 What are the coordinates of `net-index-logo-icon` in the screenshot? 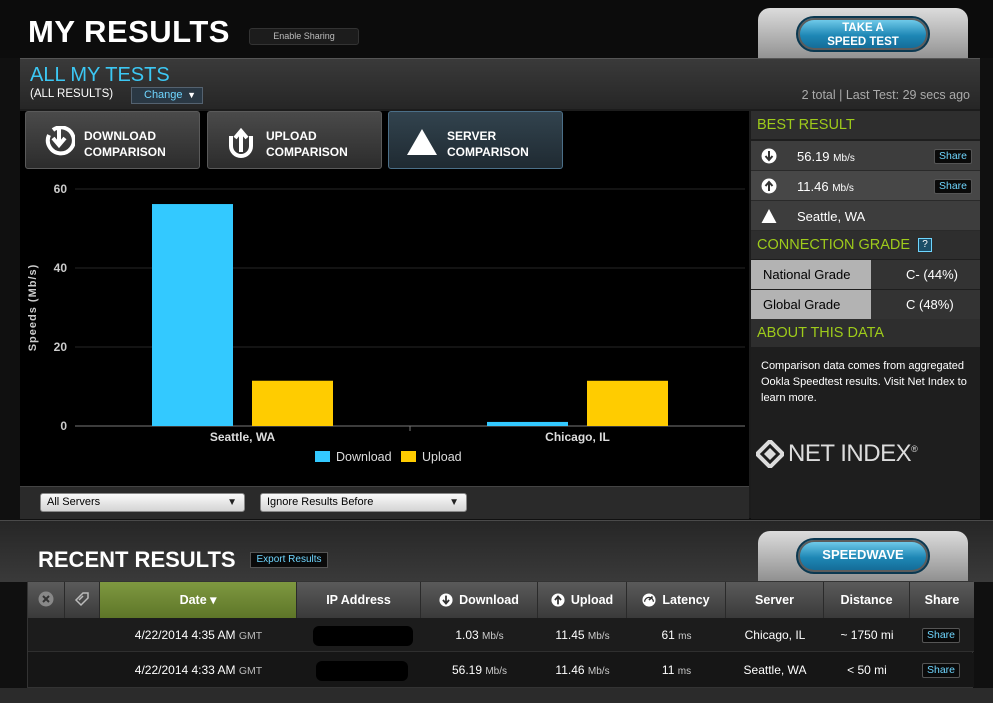 It's located at (770, 454).